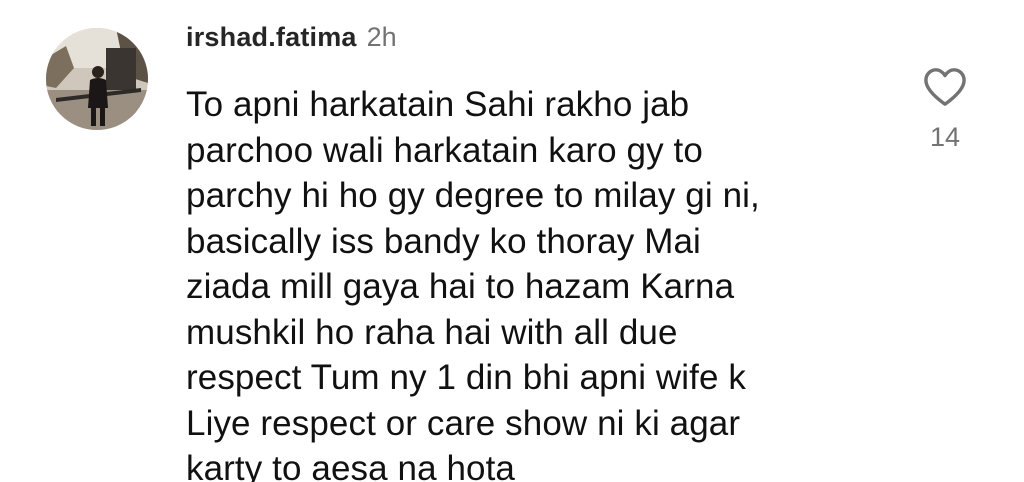 The height and width of the screenshot is (482, 1024). I want to click on like-count: 14, so click(945, 137).